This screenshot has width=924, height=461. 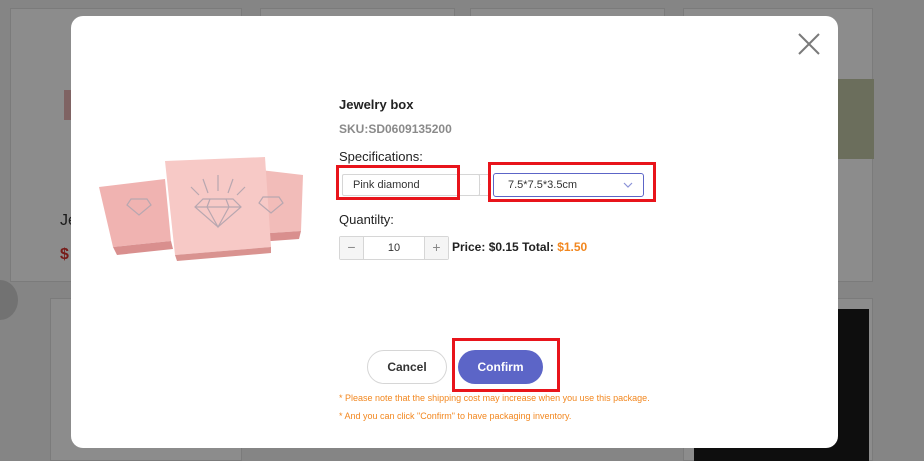 I want to click on quantity-stepper: − +, so click(x=394, y=248).